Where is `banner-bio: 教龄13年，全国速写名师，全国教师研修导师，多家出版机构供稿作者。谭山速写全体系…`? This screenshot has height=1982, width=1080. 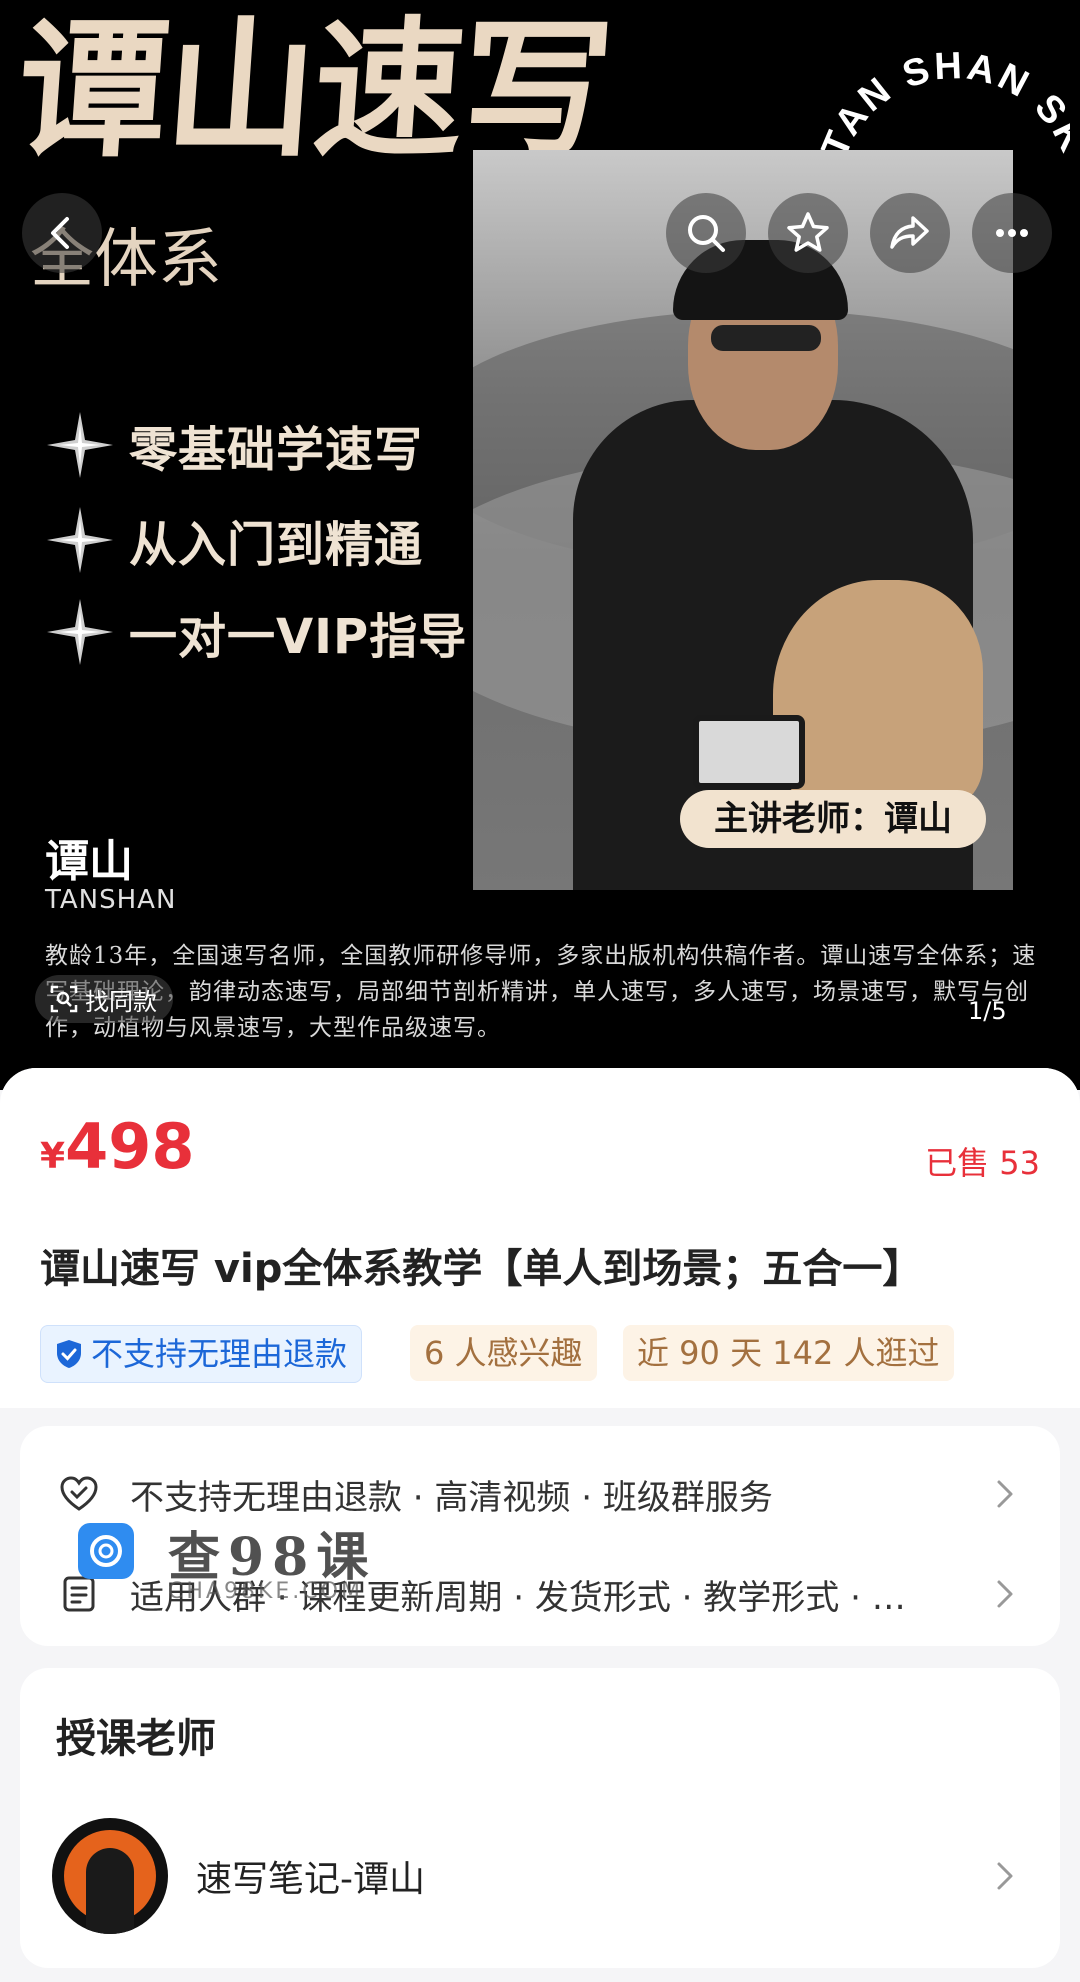 banner-bio: 教龄13年，全国速写名师，全国教师研修导师，多家出版机构供稿作者。谭山速写全体系… is located at coordinates (541, 992).